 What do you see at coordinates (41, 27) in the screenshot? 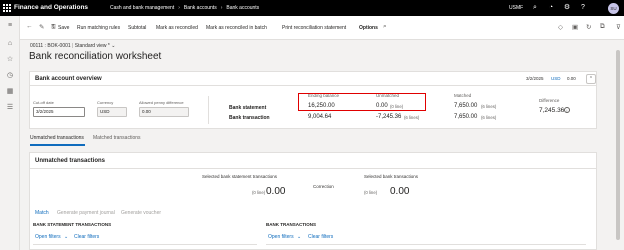
I see `edit-icon: ✎` at bounding box center [41, 27].